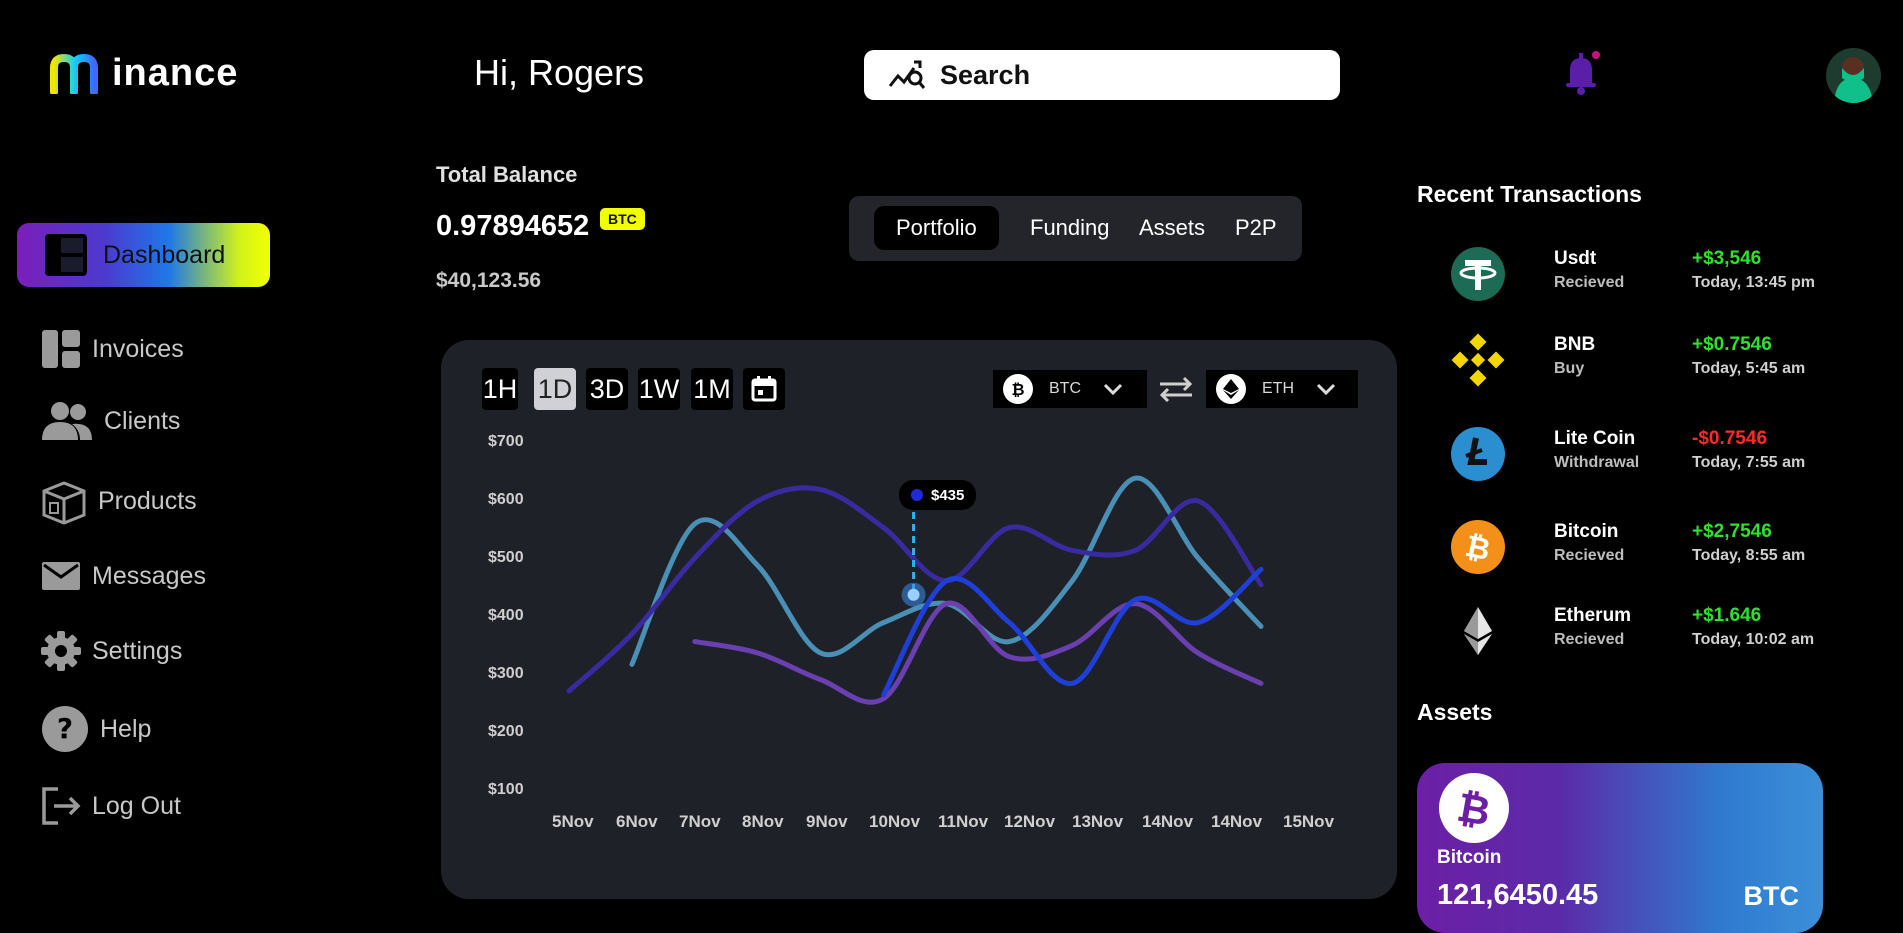  I want to click on transaction-name: BNB, so click(1575, 344).